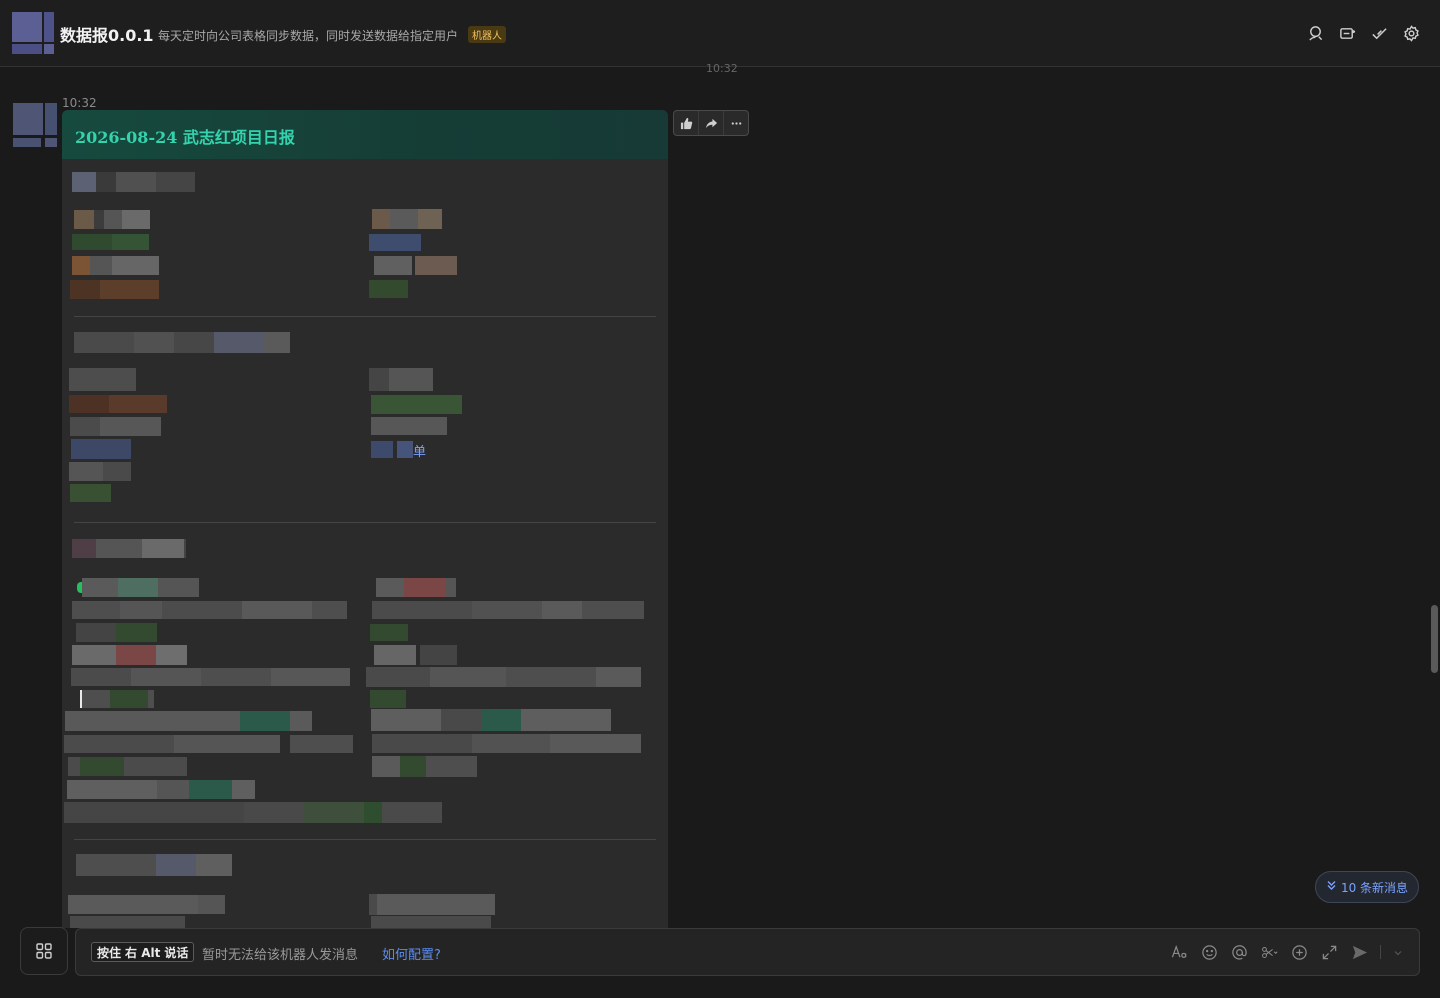 Image resolution: width=1440 pixels, height=998 pixels. Describe the element at coordinates (420, 452) in the screenshot. I see `visible-text-fragment: 单` at that location.